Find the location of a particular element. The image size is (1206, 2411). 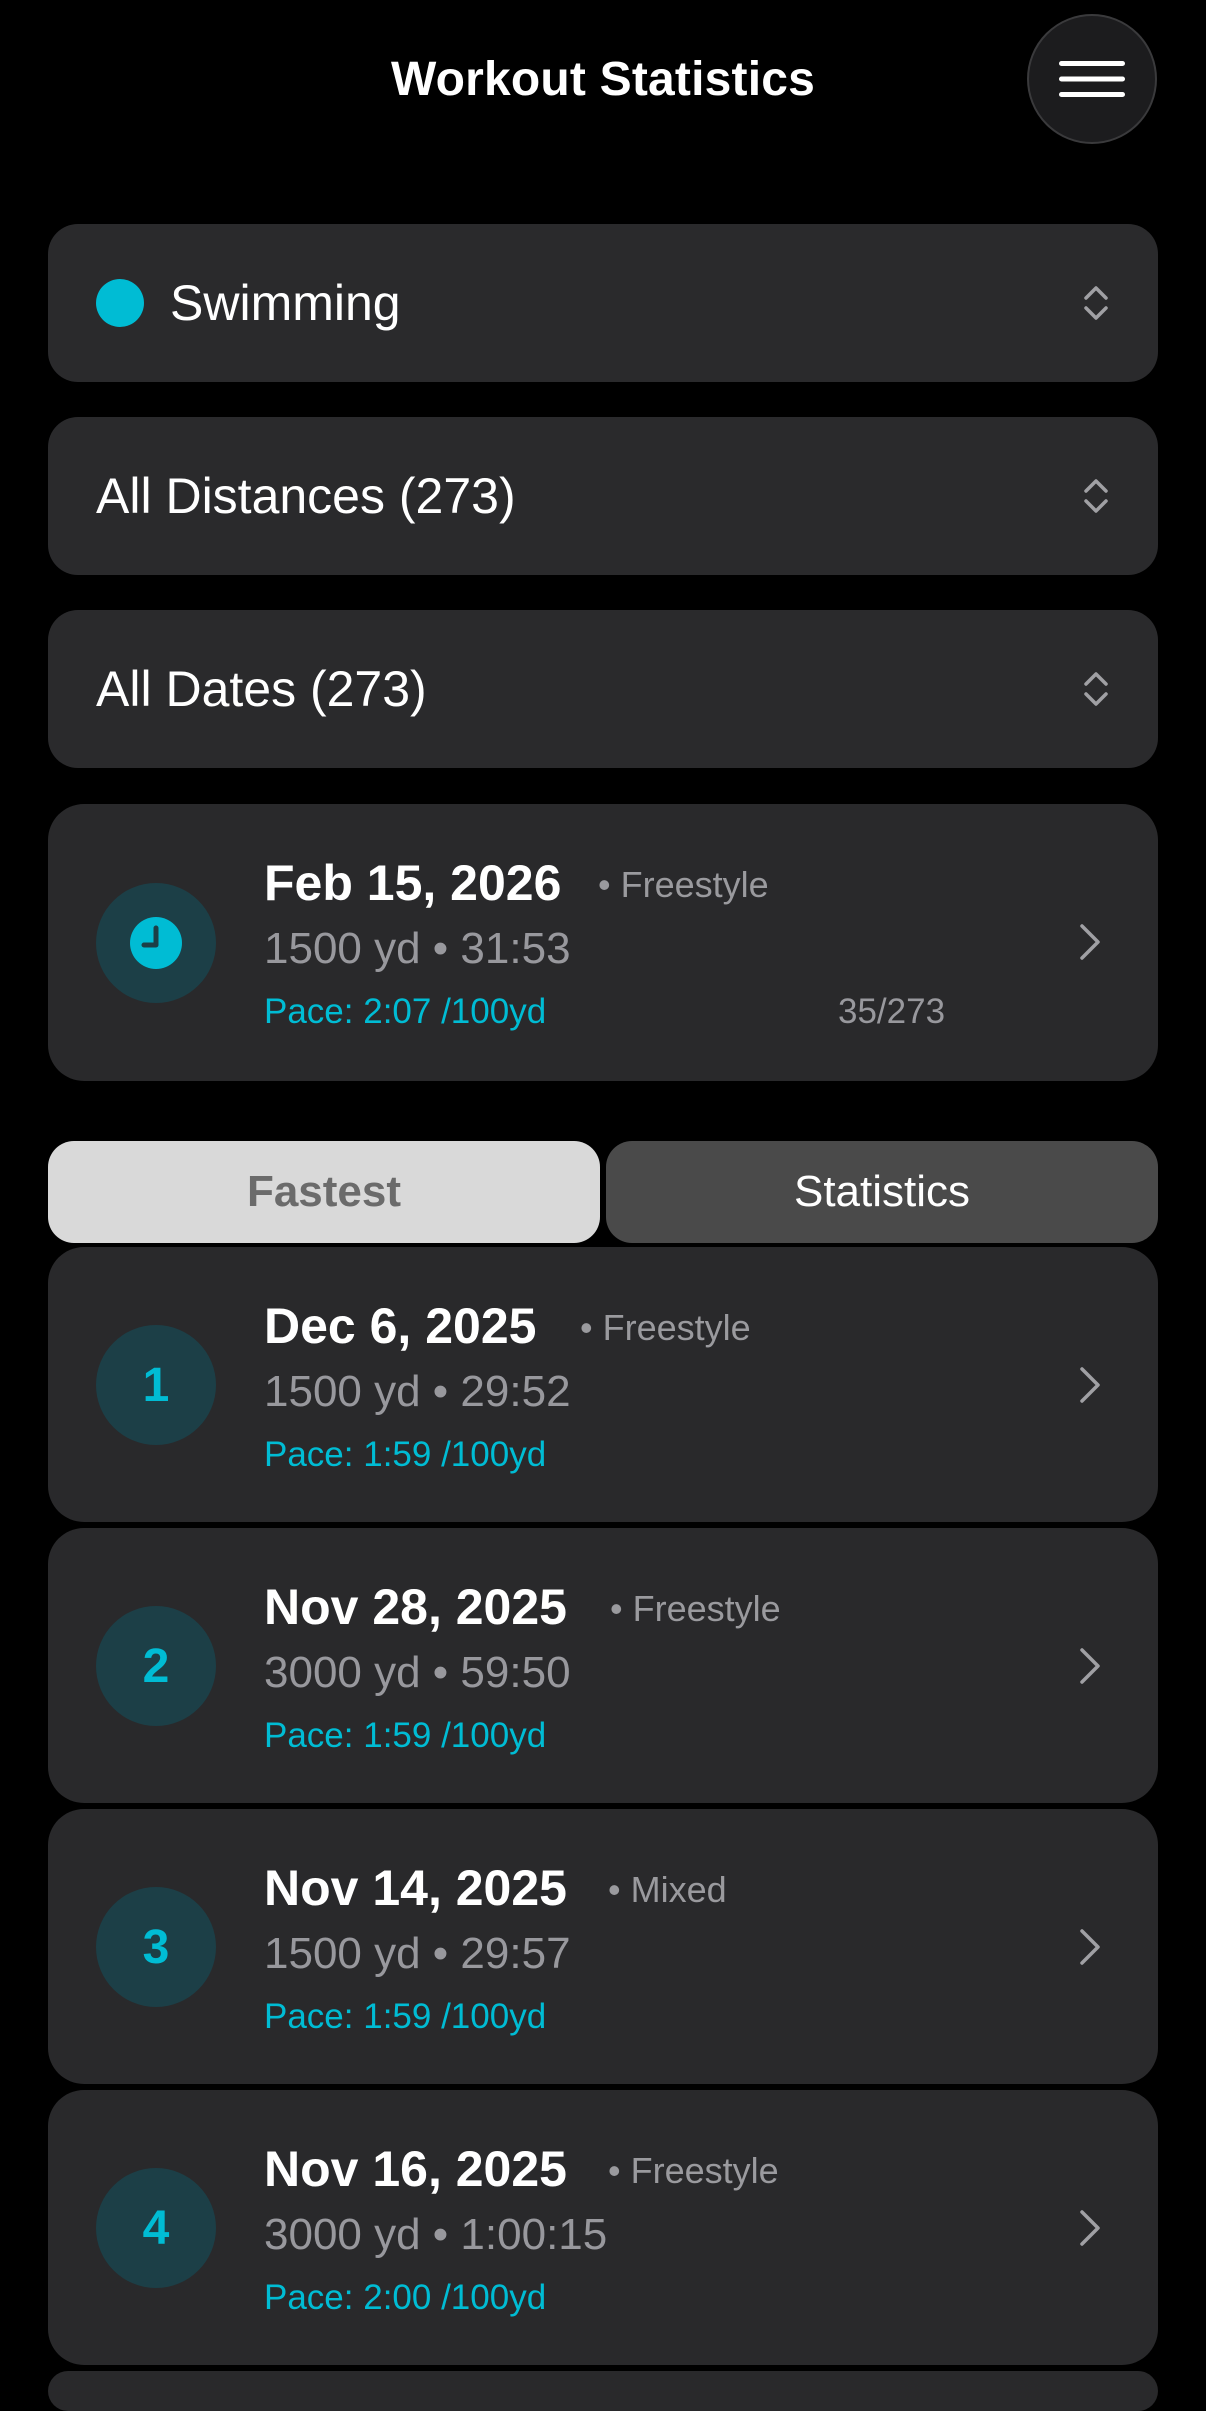

latest-workout-badge is located at coordinates (156, 943).